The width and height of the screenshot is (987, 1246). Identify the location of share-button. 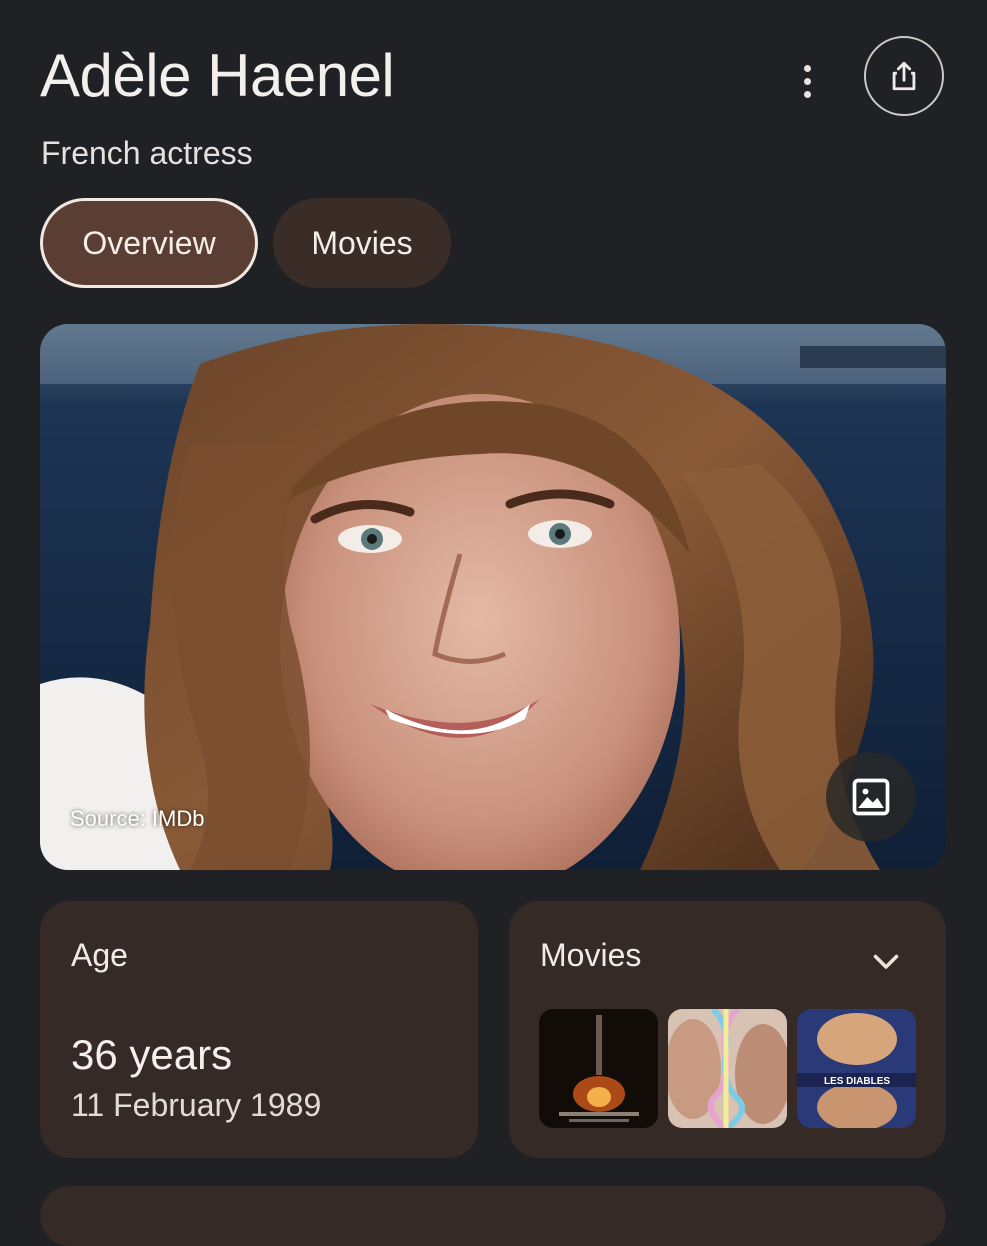
(904, 76).